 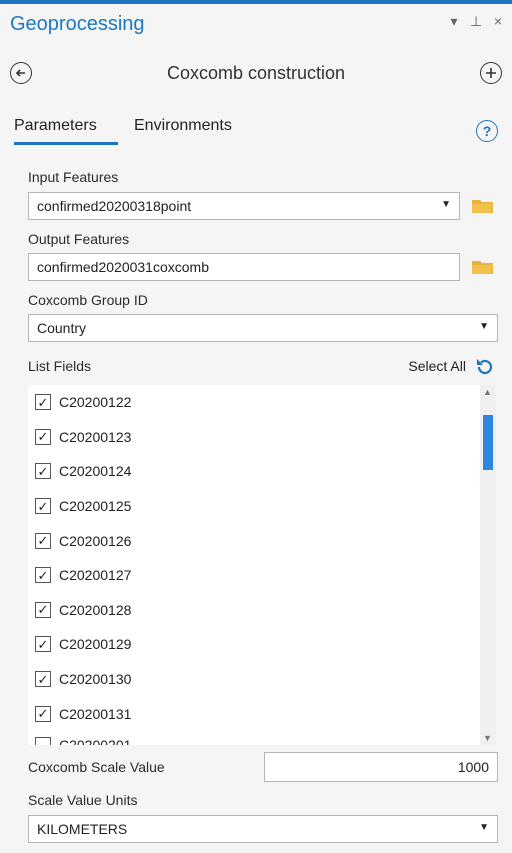 I want to click on field-name: C20200124, so click(x=95, y=471).